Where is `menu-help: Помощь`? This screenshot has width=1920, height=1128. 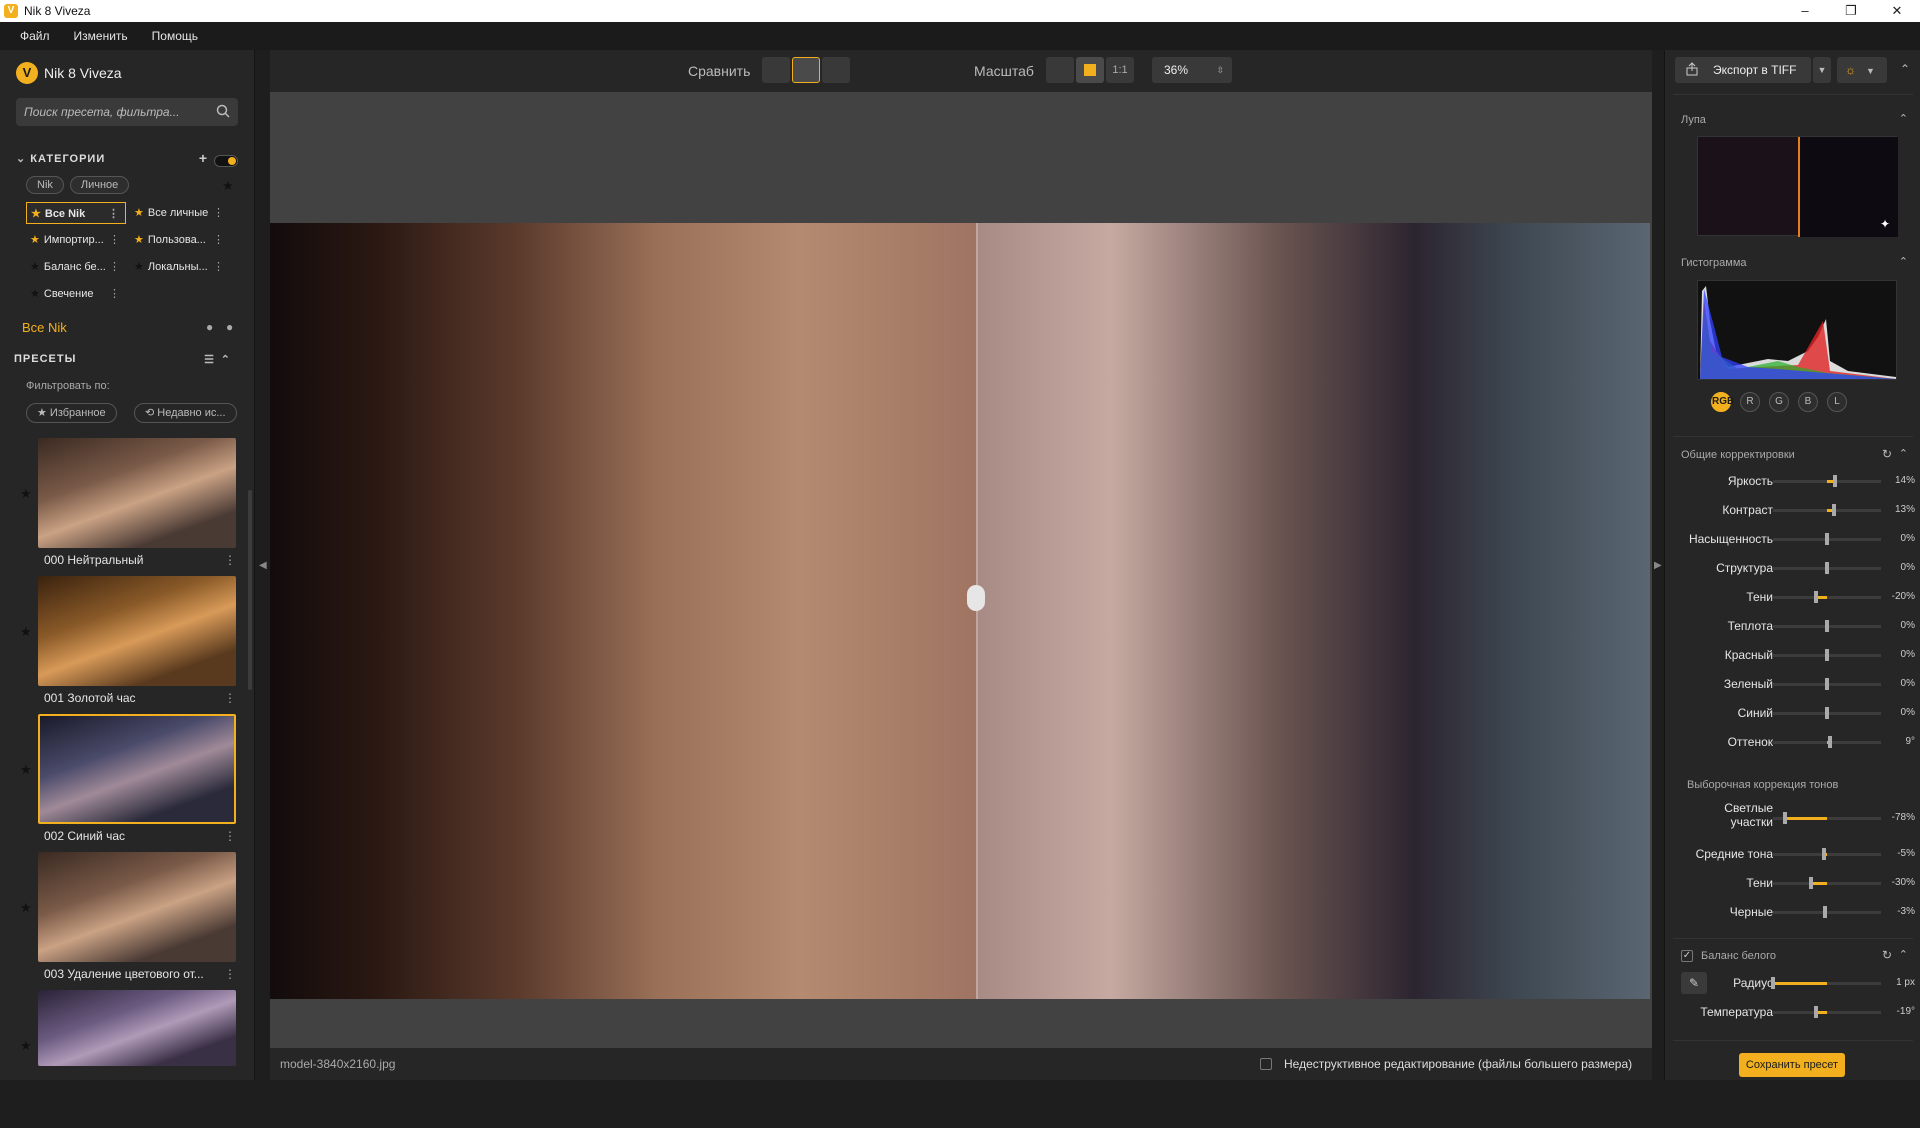 menu-help: Помощь is located at coordinates (175, 36).